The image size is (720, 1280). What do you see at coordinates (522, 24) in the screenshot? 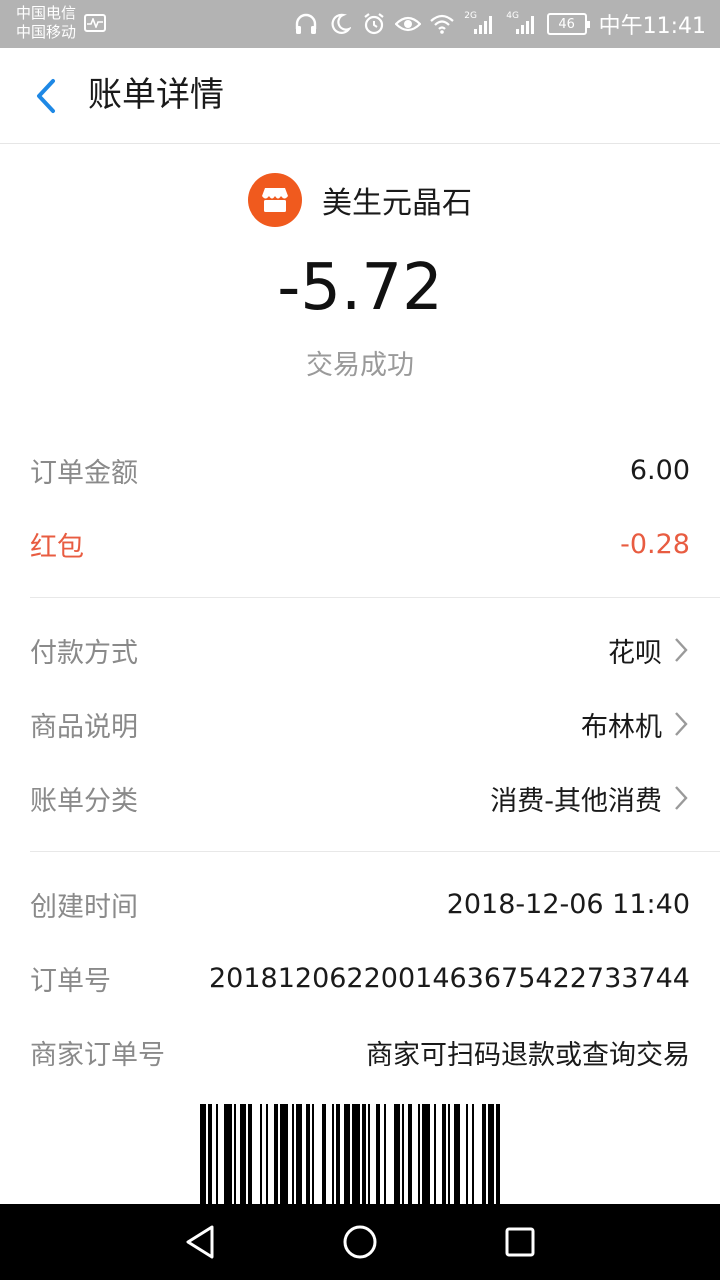
I see `signal-icon: 4G` at bounding box center [522, 24].